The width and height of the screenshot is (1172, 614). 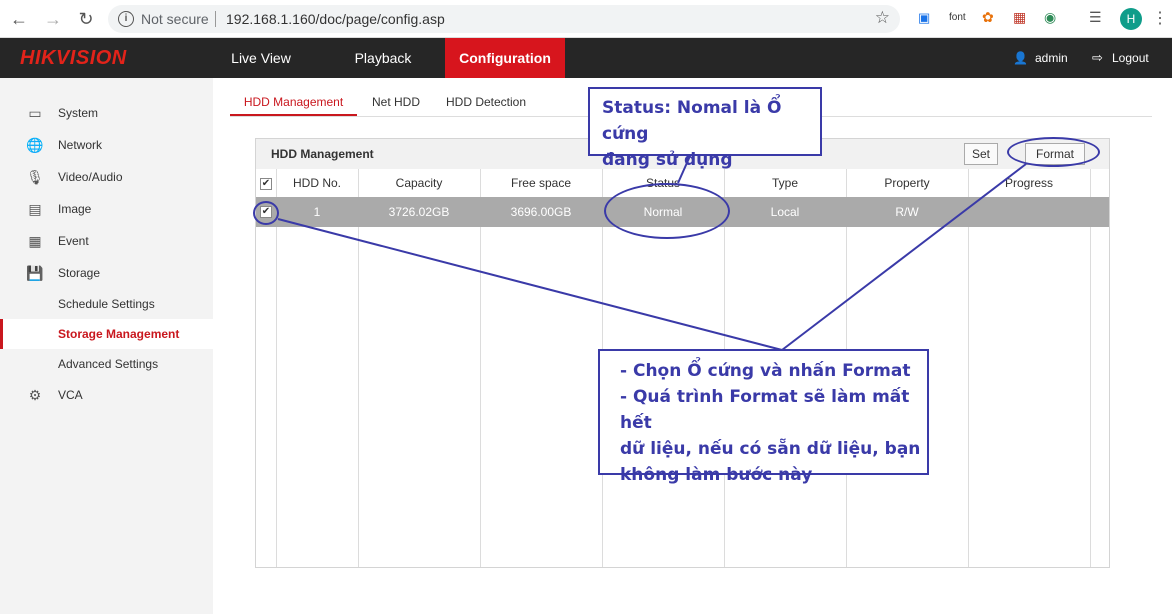 What do you see at coordinates (765, 410) in the screenshot?
I see `callout-text: - Quá trình Format sẽ làm mất hết` at bounding box center [765, 410].